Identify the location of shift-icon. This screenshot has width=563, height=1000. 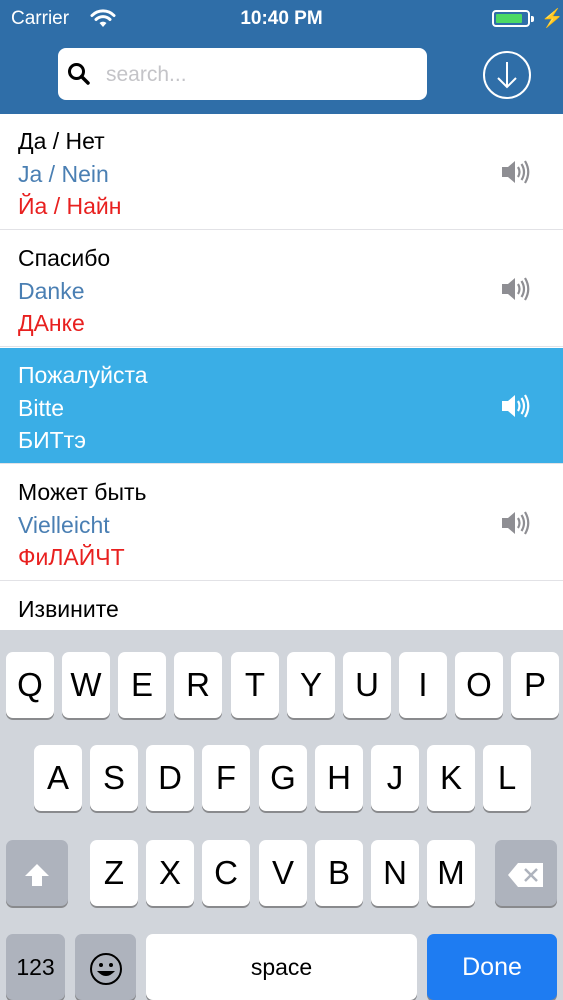
(37, 875).